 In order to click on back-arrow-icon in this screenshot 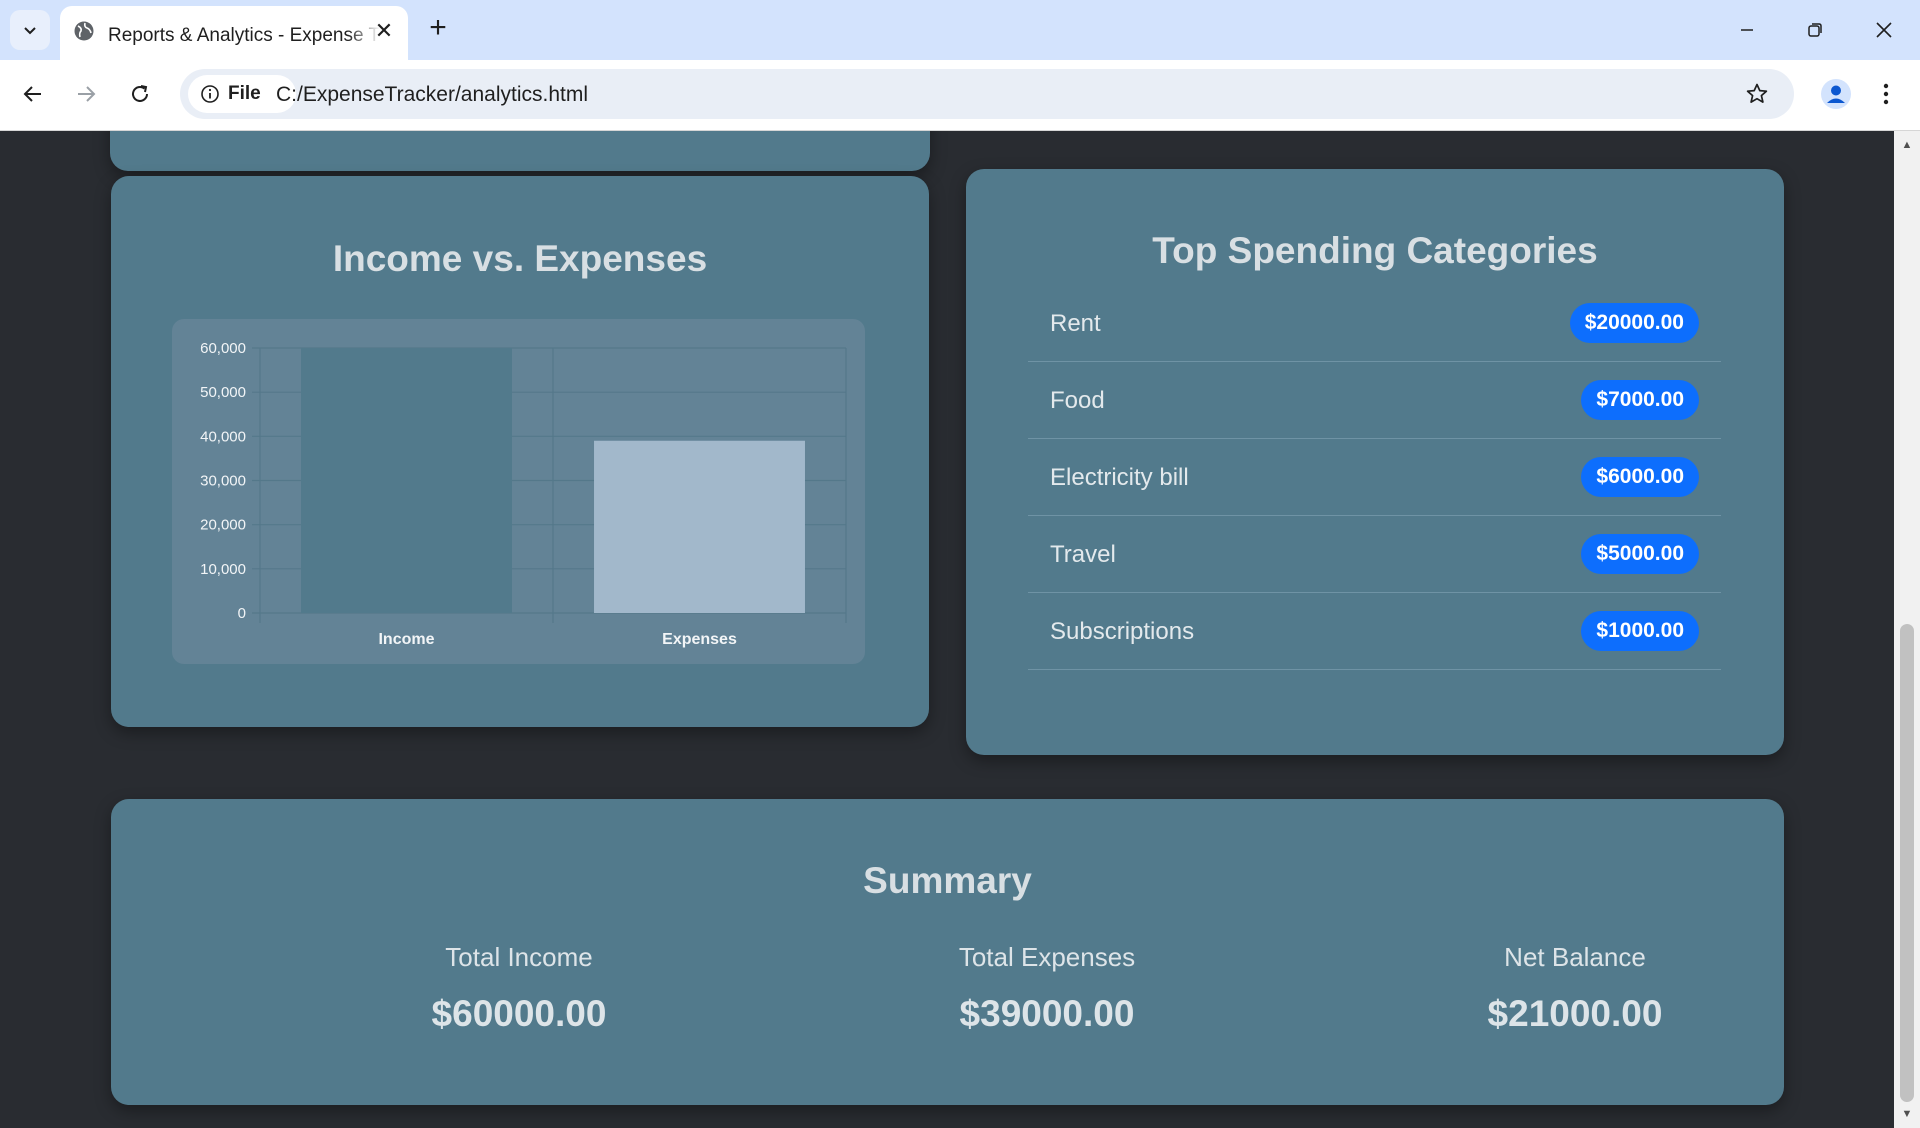, I will do `click(33, 94)`.